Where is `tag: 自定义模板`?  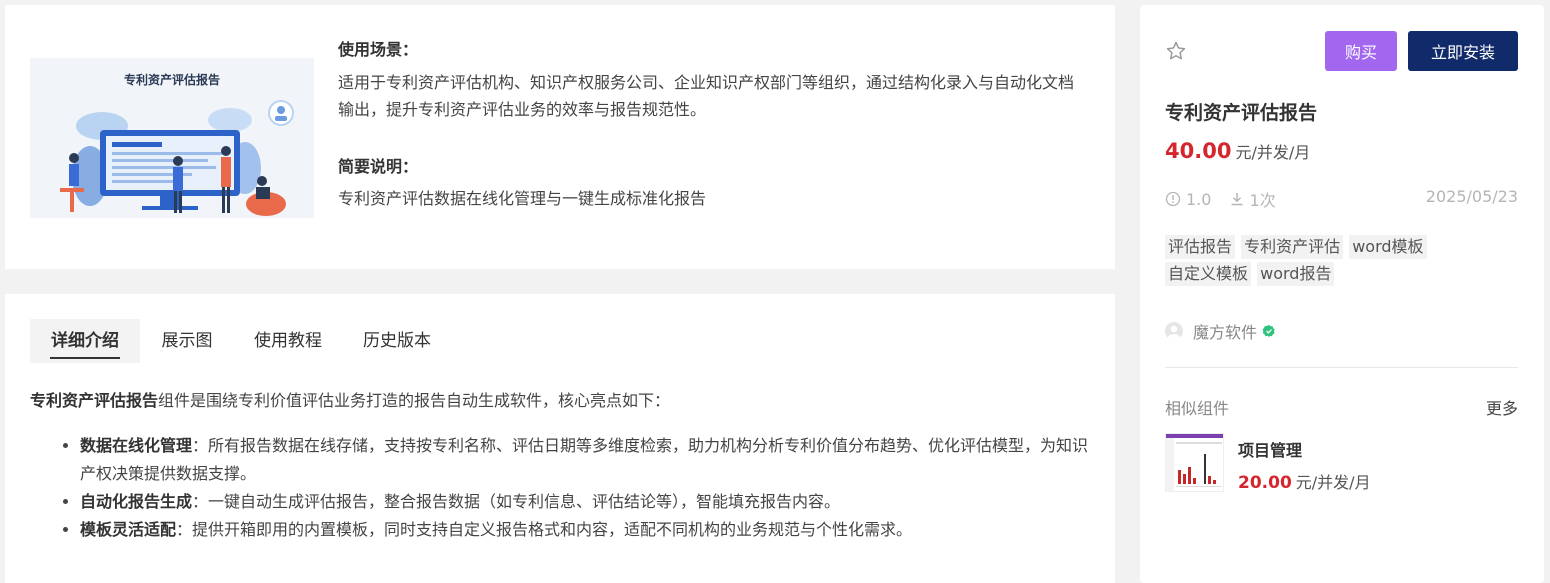 tag: 自定义模板 is located at coordinates (1208, 274).